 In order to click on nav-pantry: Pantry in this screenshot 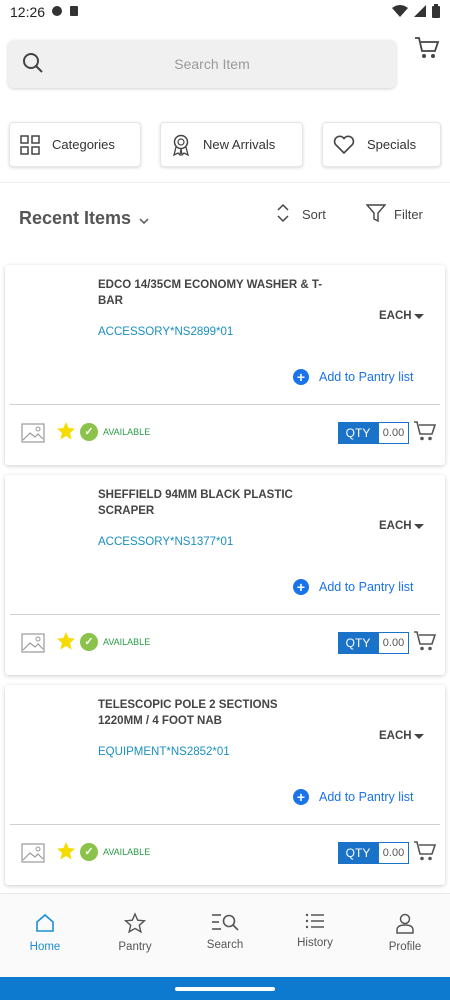, I will do `click(135, 932)`.